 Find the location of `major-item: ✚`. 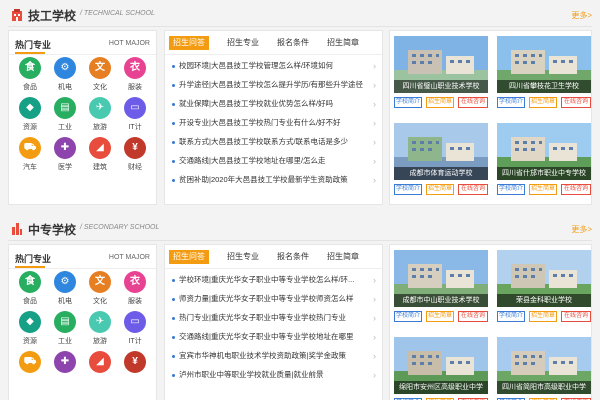

major-item: ✚ is located at coordinates (65, 363).